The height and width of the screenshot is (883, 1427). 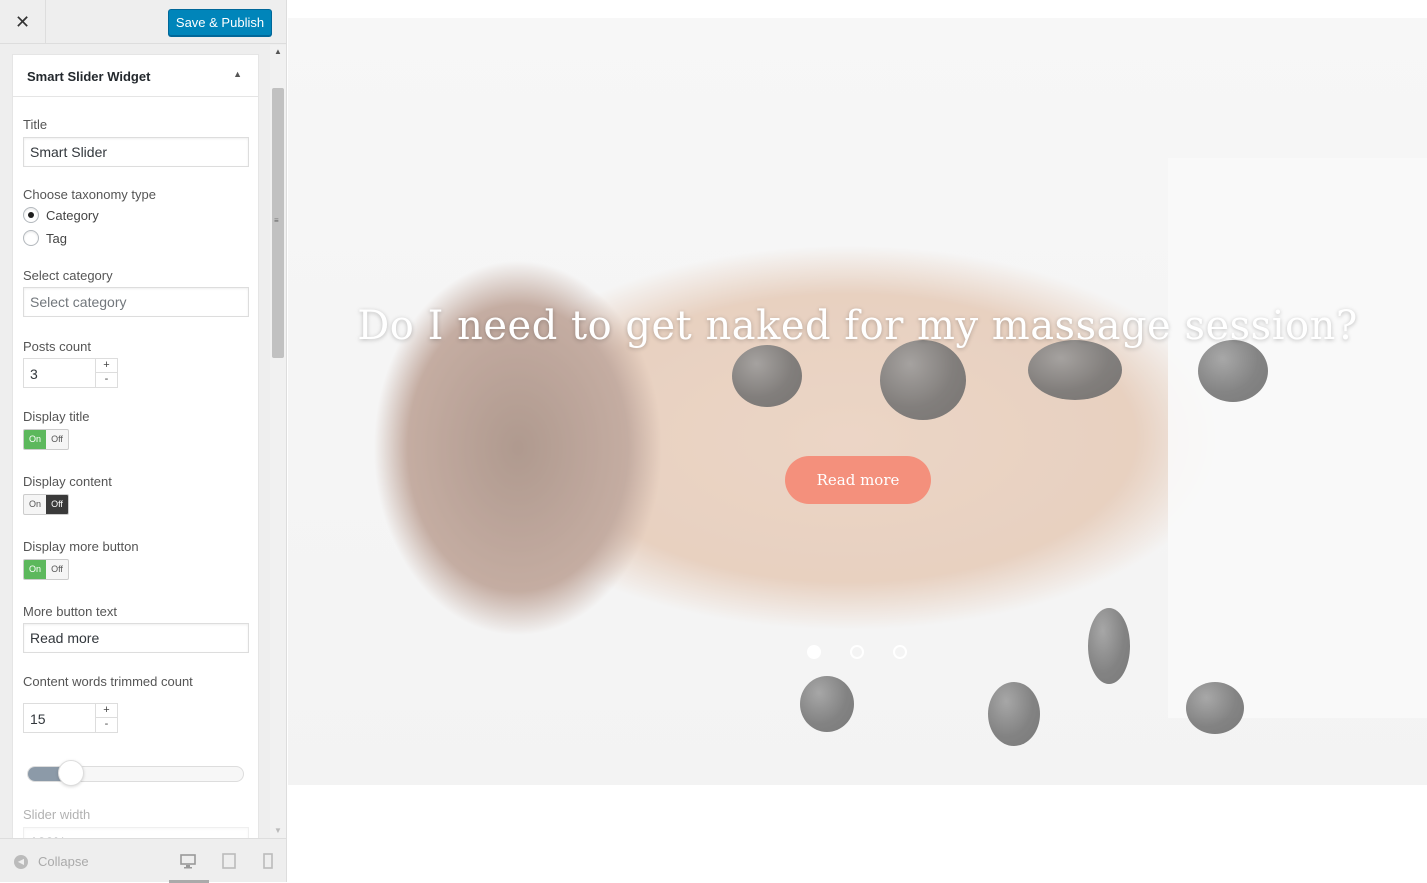 What do you see at coordinates (70, 611) in the screenshot?
I see `more-text-label: More button text` at bounding box center [70, 611].